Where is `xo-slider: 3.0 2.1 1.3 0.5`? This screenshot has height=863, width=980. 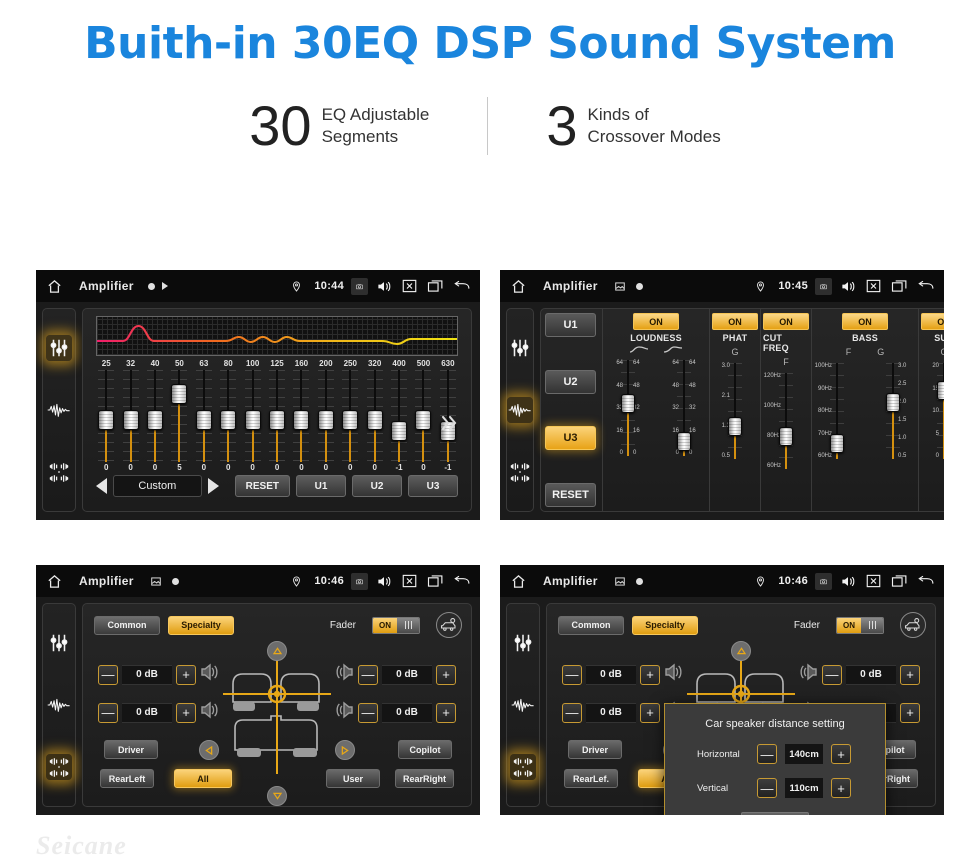 xo-slider: 3.0 2.1 1.3 0.5 is located at coordinates (735, 411).